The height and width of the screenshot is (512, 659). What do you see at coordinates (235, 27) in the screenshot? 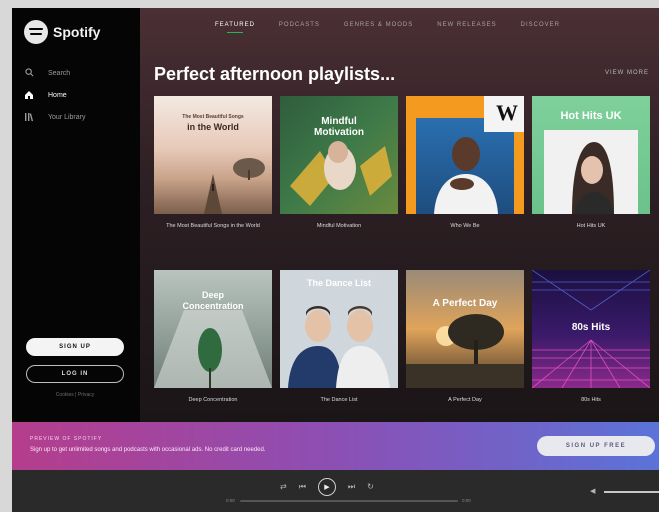
I see `tab-featured: FEATURED` at bounding box center [235, 27].